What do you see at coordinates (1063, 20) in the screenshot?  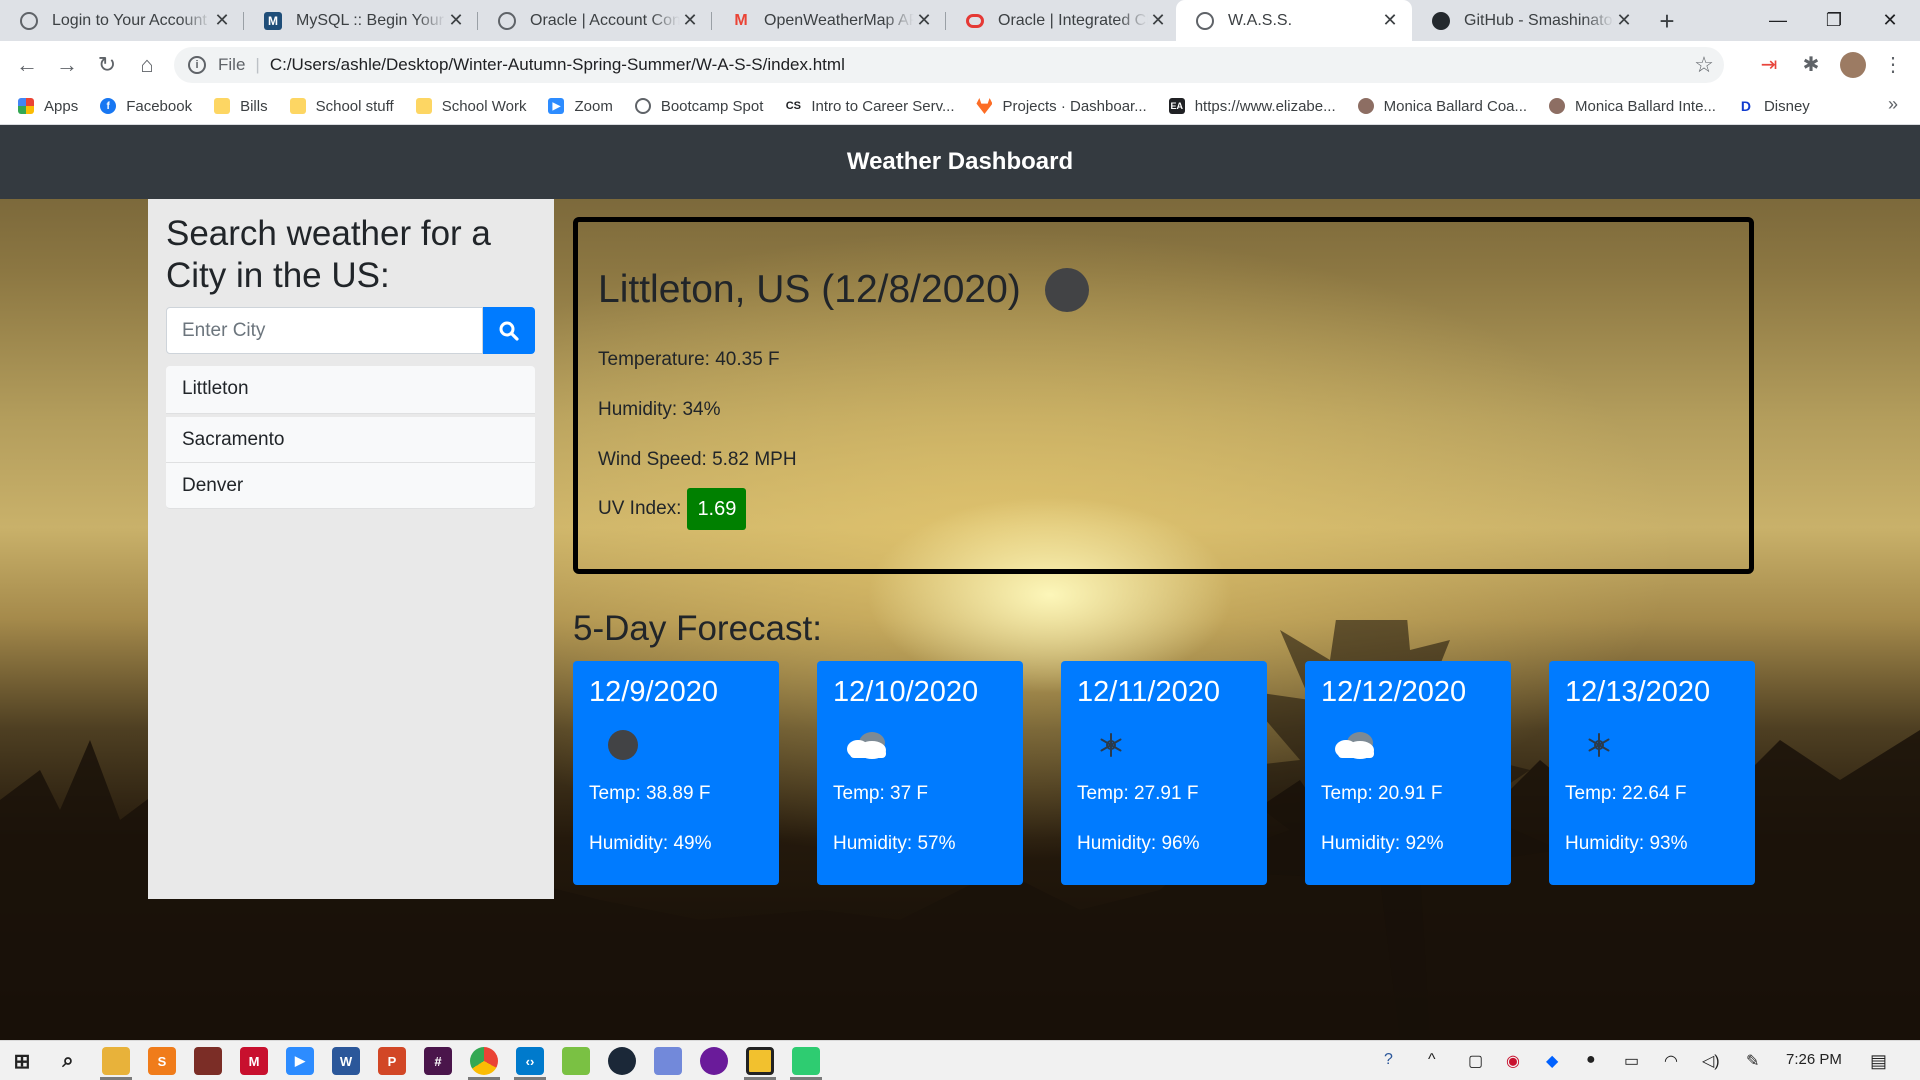 I see `tab-oracle-cloud: Oracle | Integrated Cloud ✕` at bounding box center [1063, 20].